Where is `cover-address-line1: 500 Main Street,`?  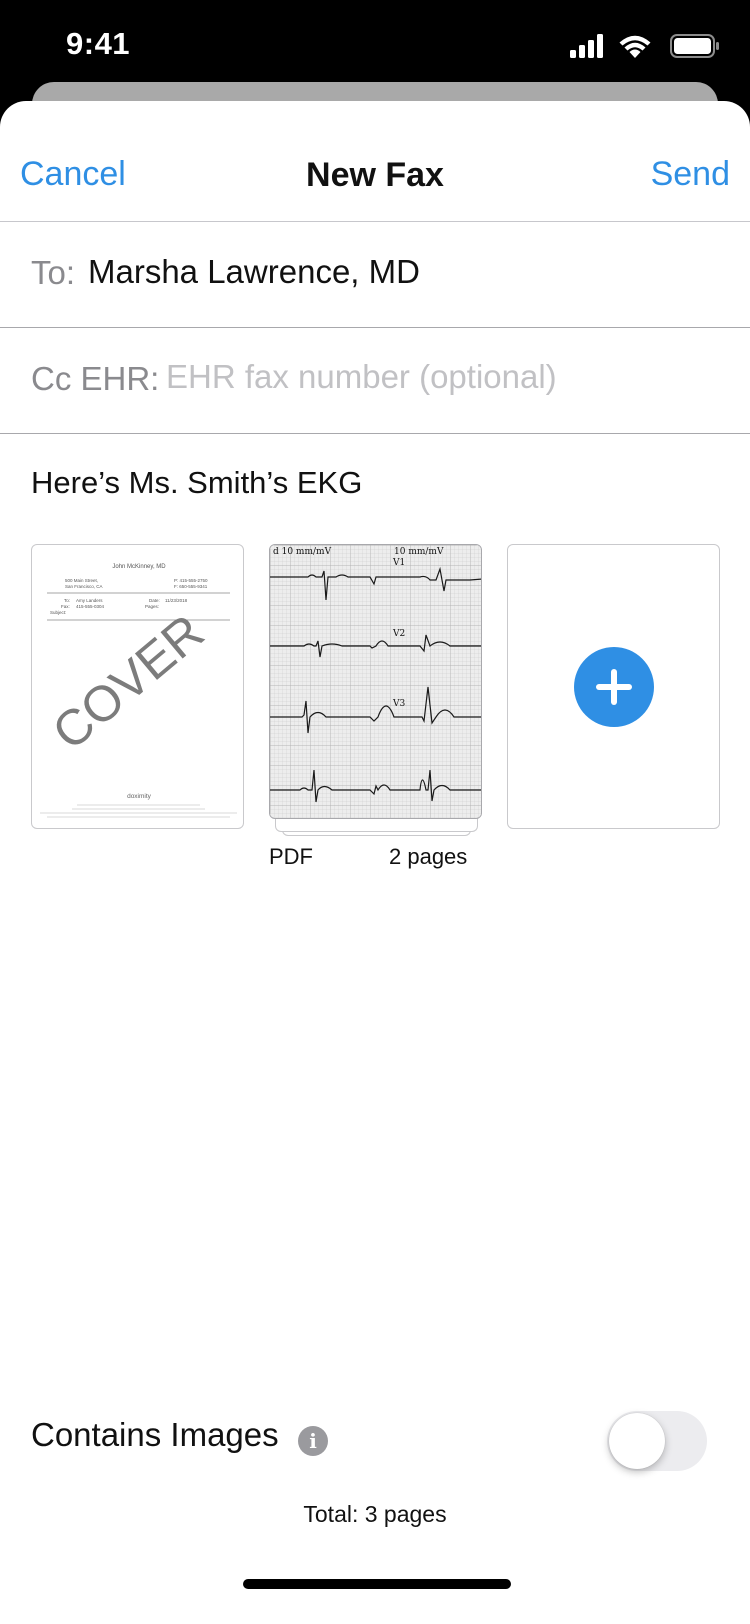 cover-address-line1: 500 Main Street, is located at coordinates (81, 580).